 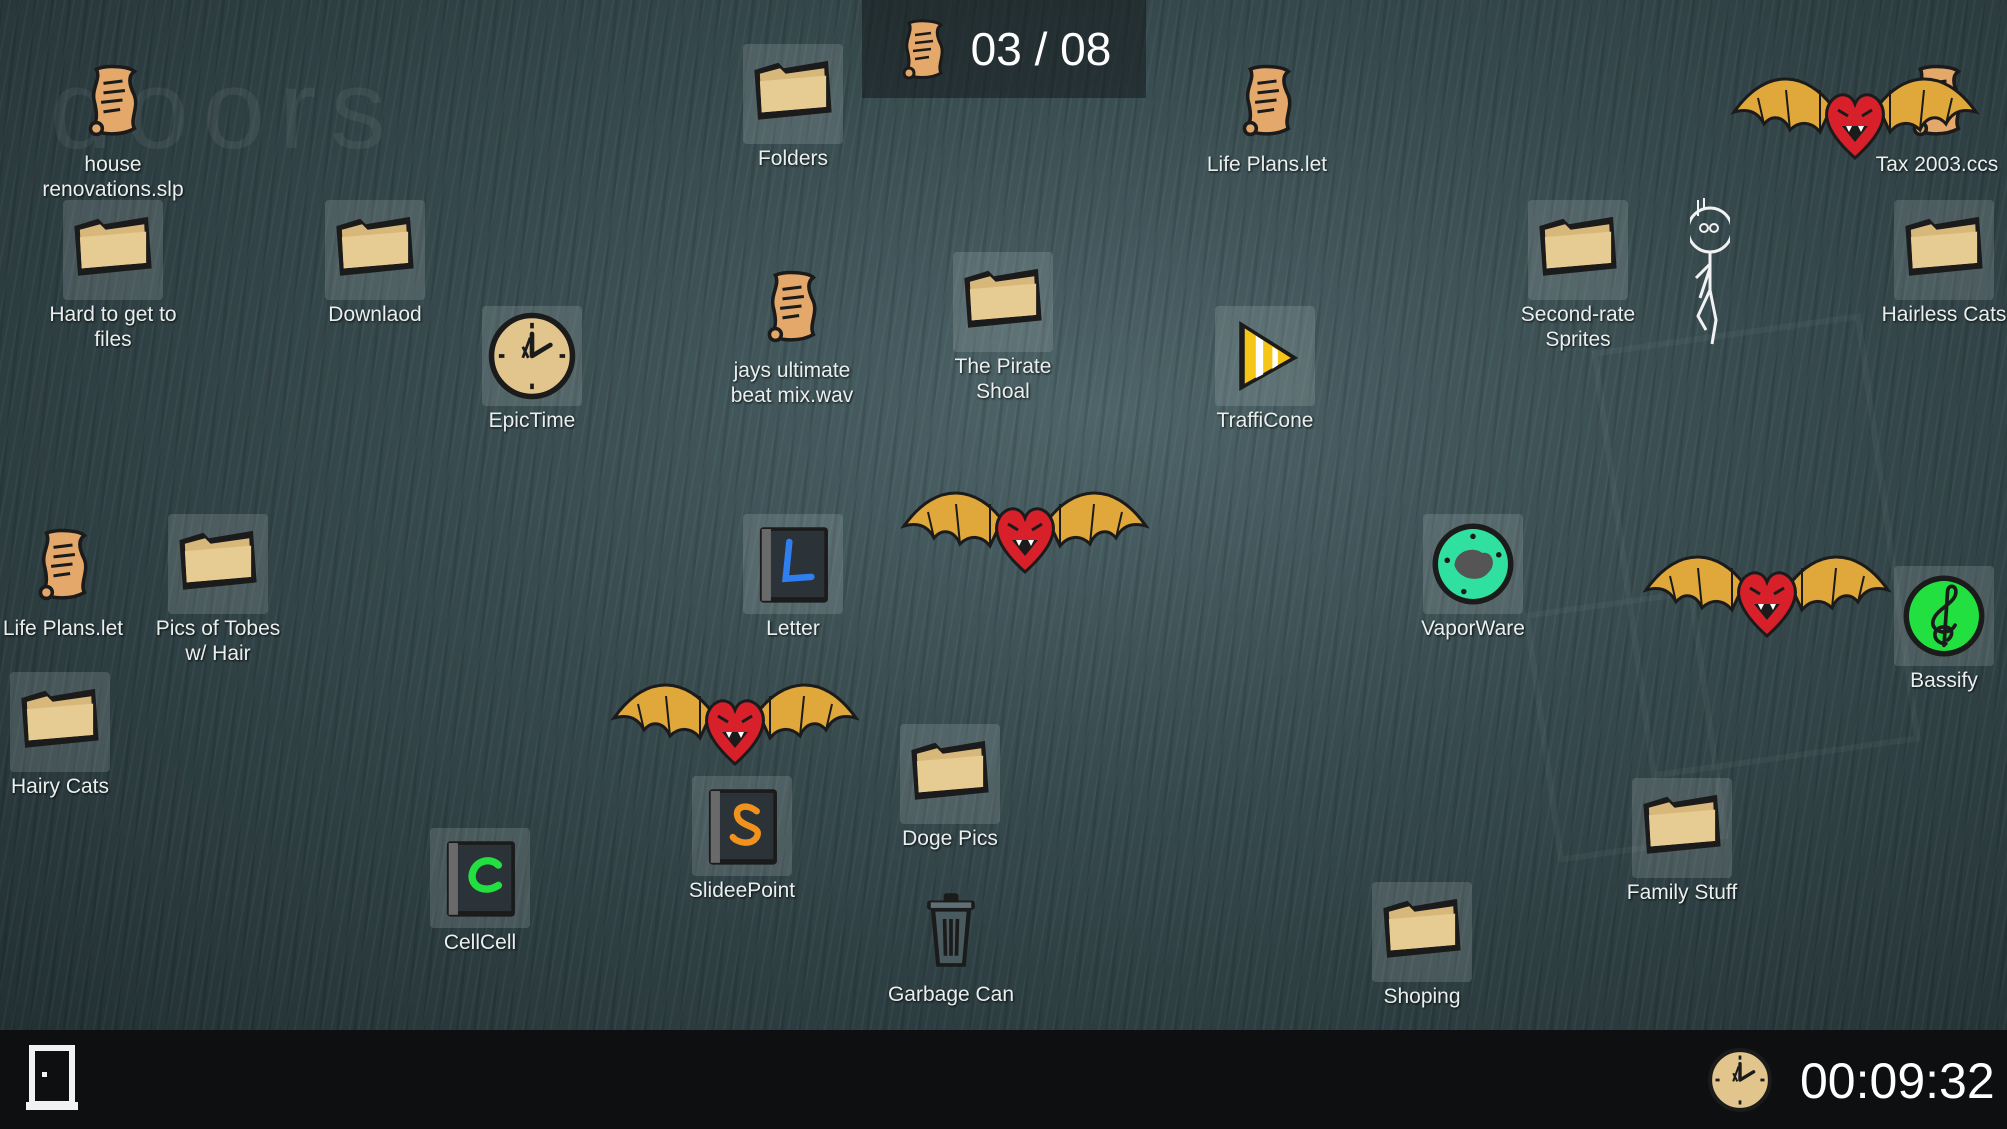 I want to click on file-jays-ultimate-beat-mix: jays ultimate beat mix.wav, so click(x=792, y=332).